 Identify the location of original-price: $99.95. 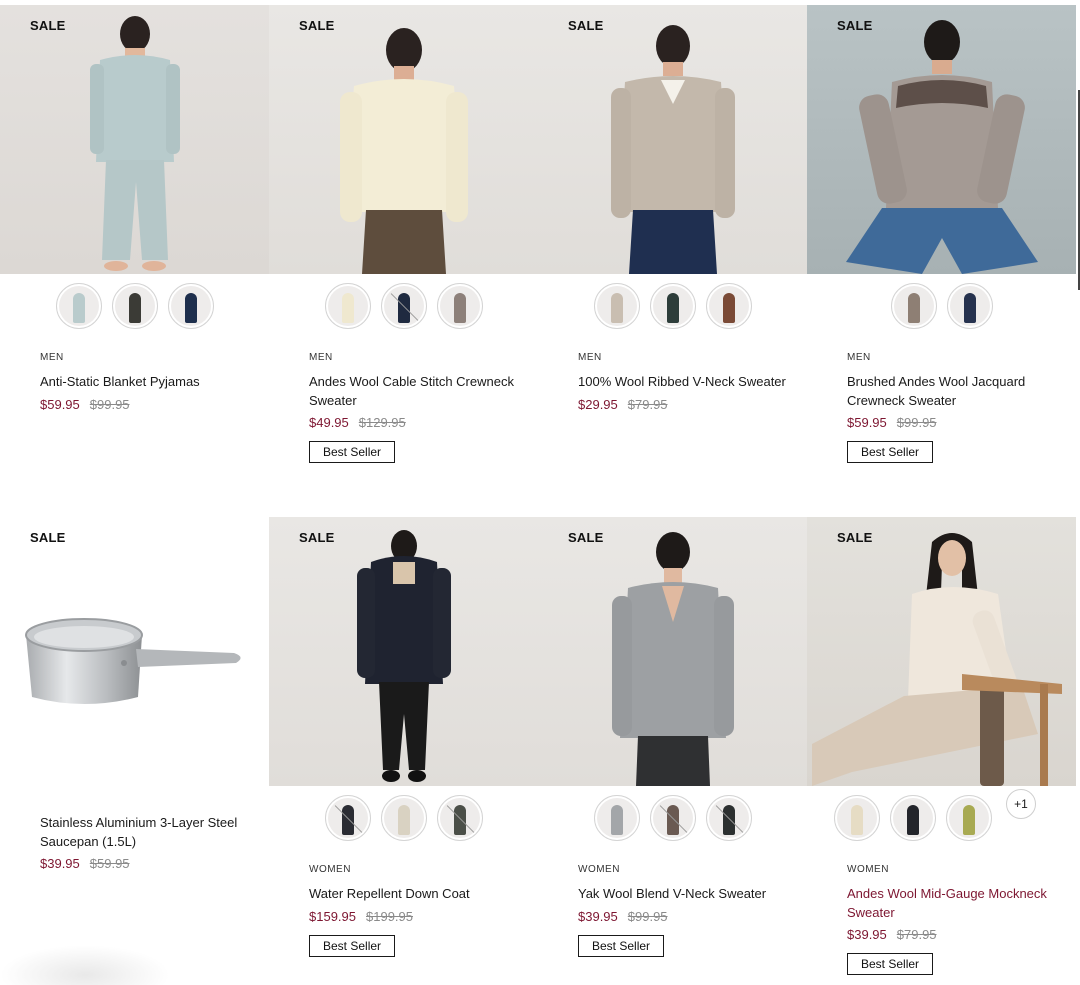
(916, 422).